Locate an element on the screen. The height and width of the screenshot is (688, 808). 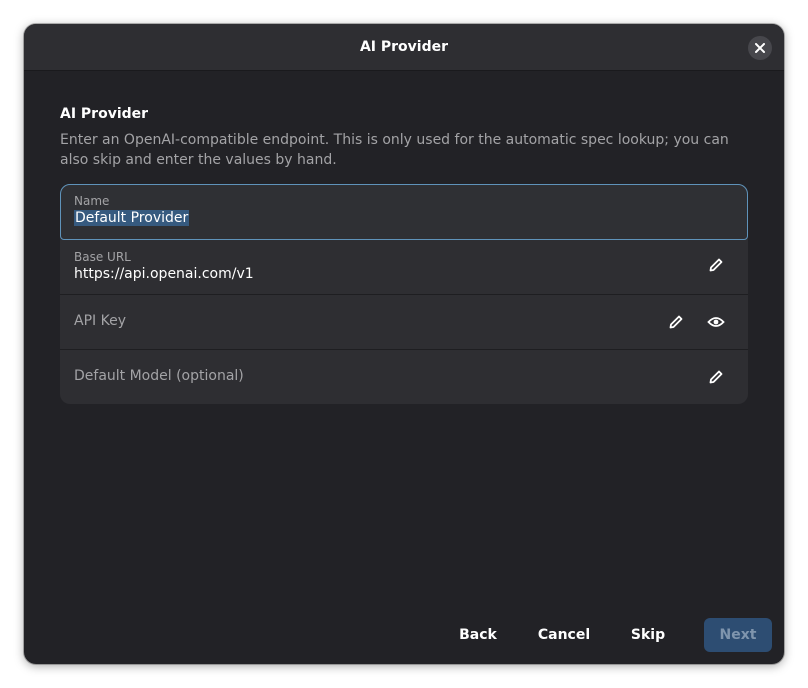
default-model-placeholder: Default Model (optional) is located at coordinates (159, 376).